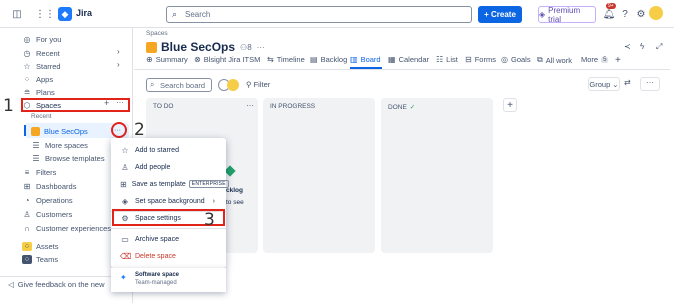 The width and height of the screenshot is (674, 303). Describe the element at coordinates (600, 84) in the screenshot. I see `group-label: Group` at that location.